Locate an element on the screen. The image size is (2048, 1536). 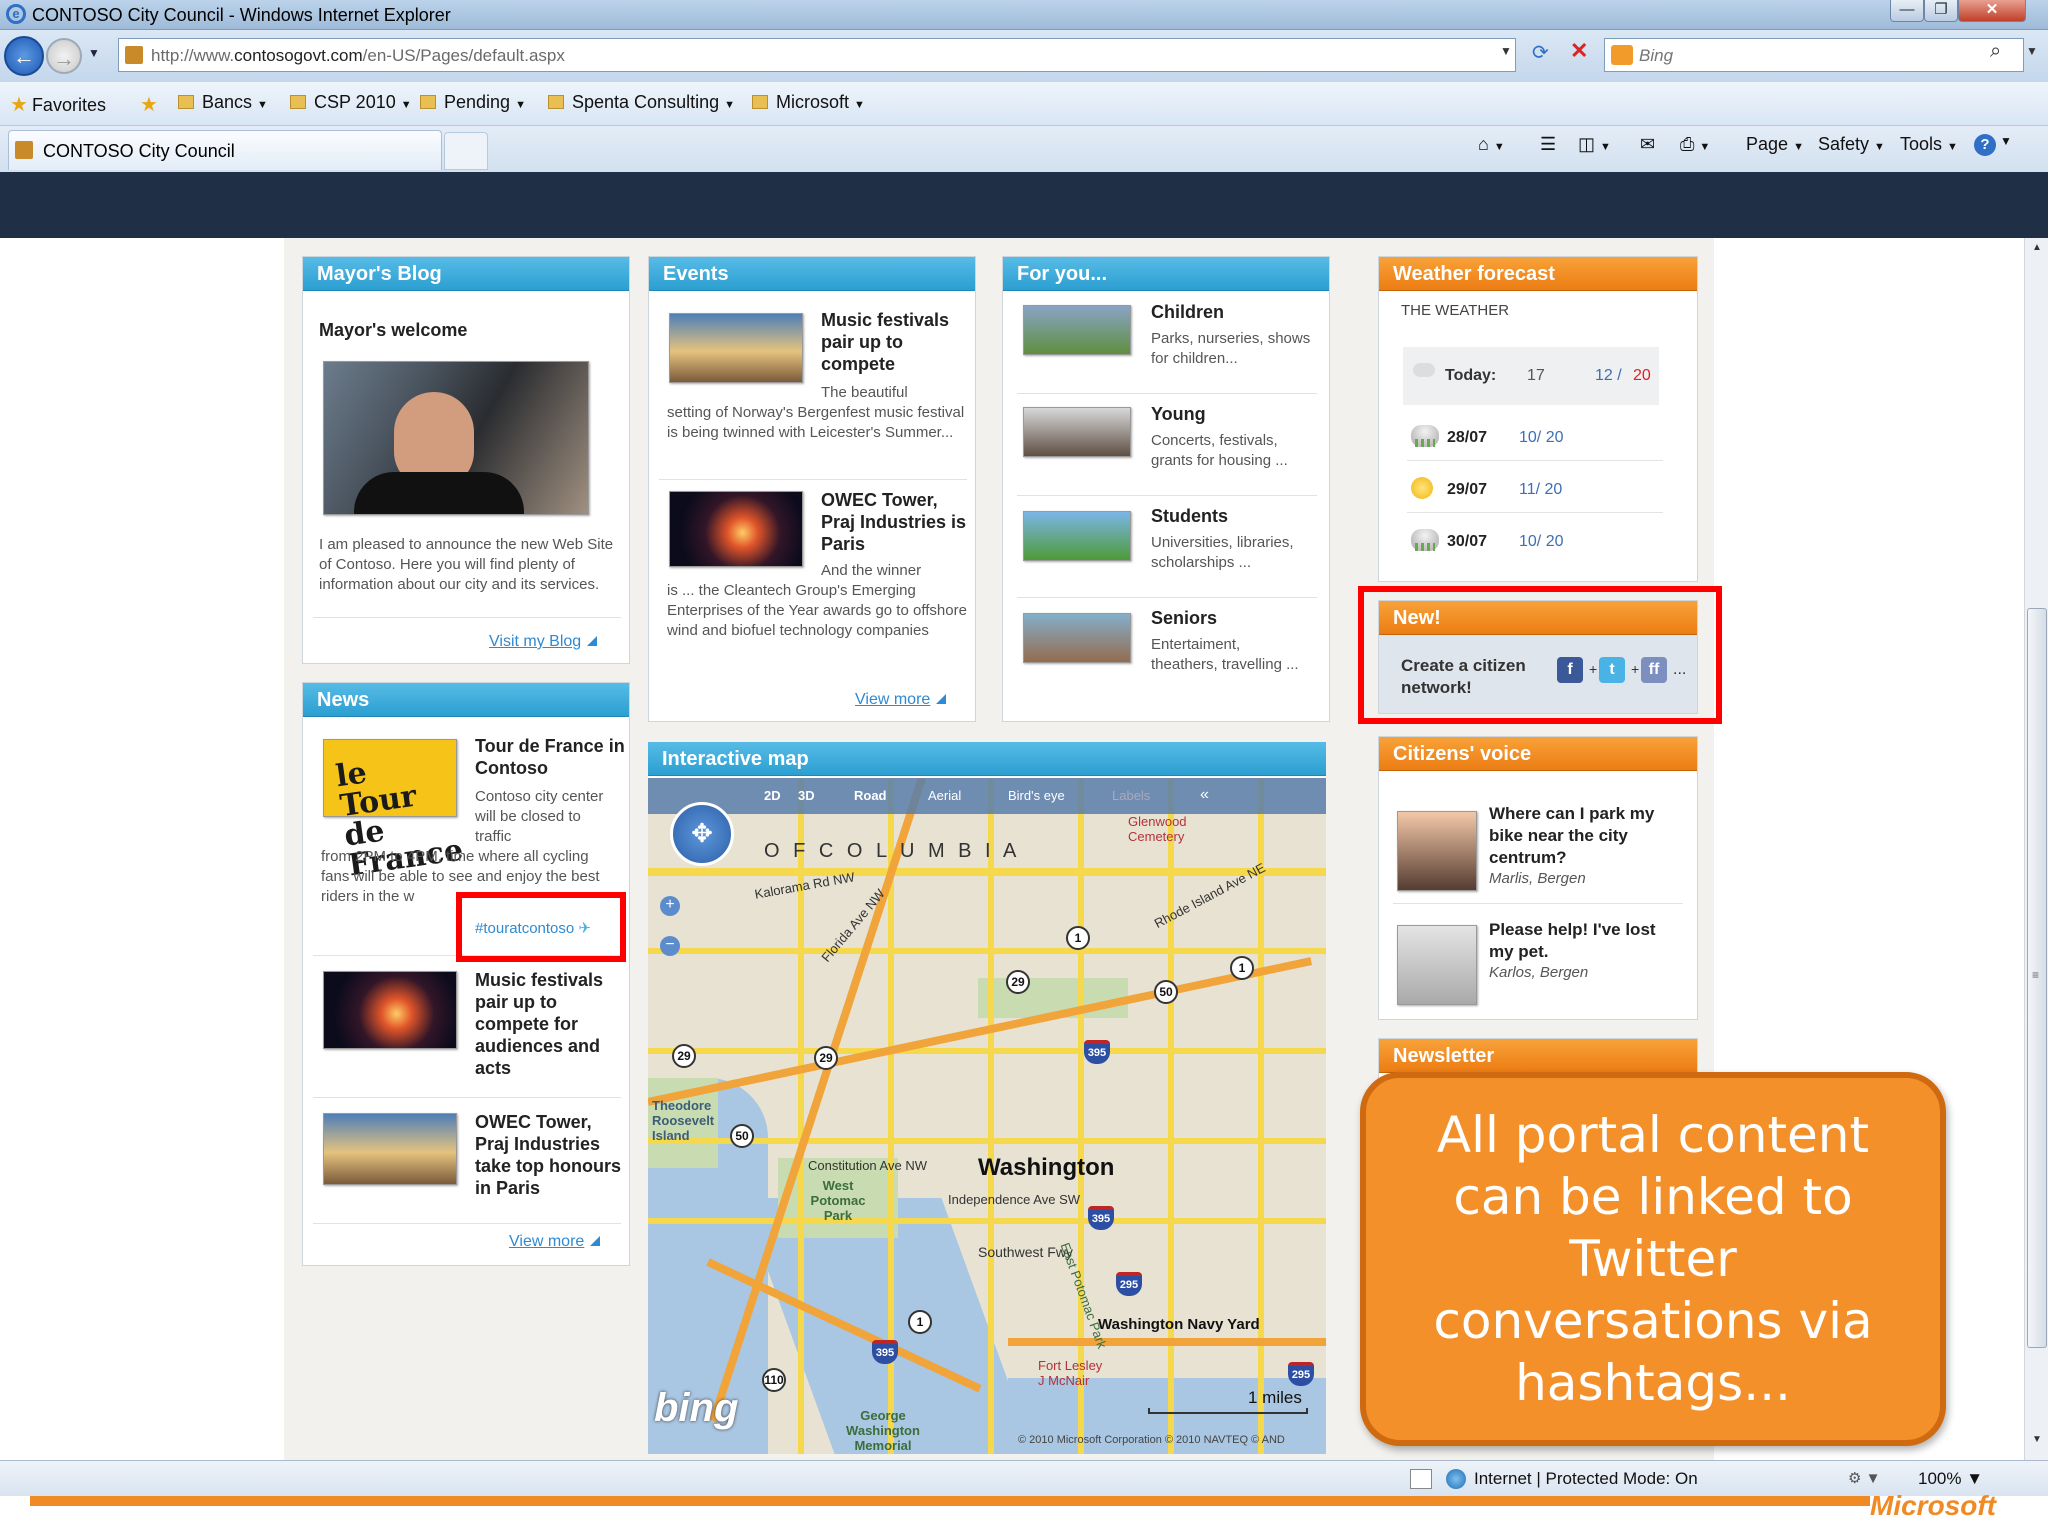
map-label-washington: Washington is located at coordinates (1046, 1167).